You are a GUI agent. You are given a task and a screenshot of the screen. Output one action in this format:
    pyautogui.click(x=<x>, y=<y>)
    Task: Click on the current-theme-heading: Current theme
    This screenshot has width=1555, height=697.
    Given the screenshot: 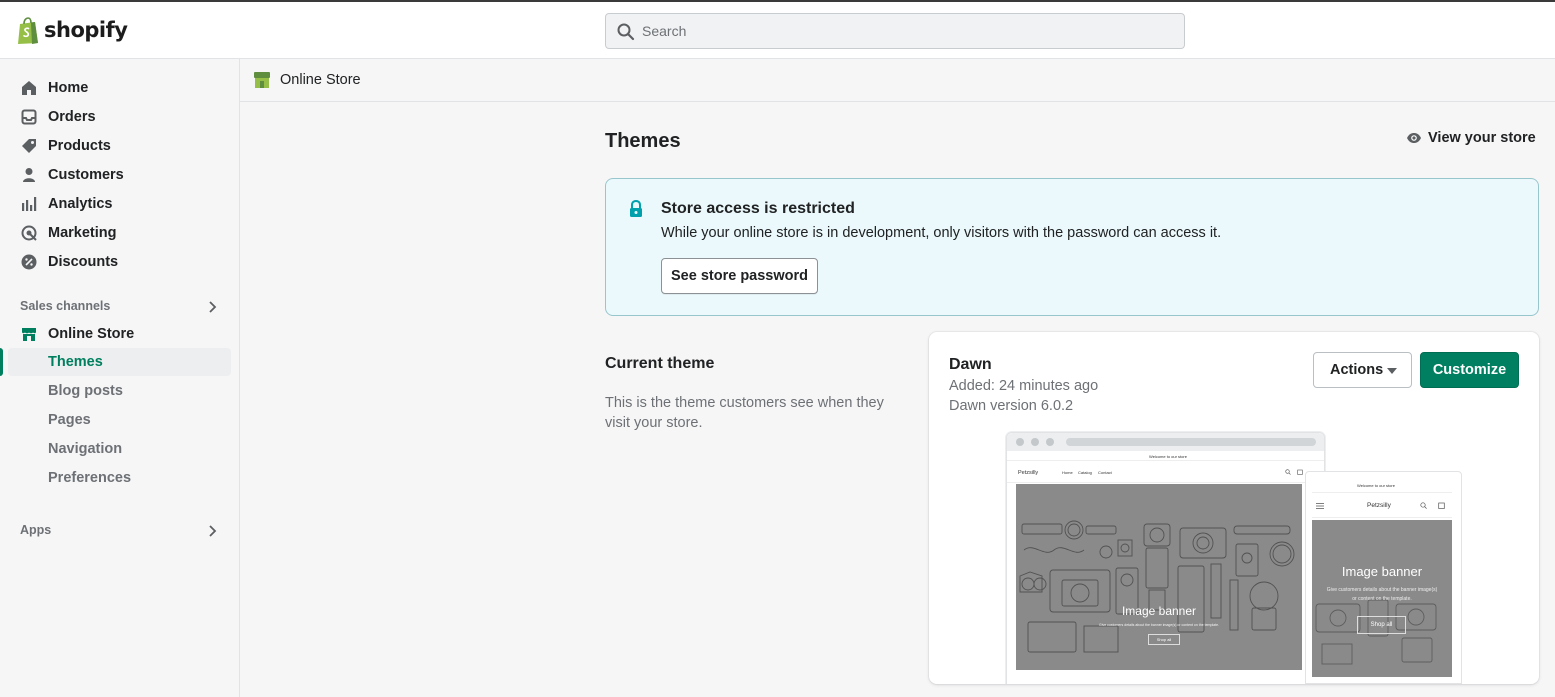 What is the action you would take?
    pyautogui.click(x=660, y=363)
    